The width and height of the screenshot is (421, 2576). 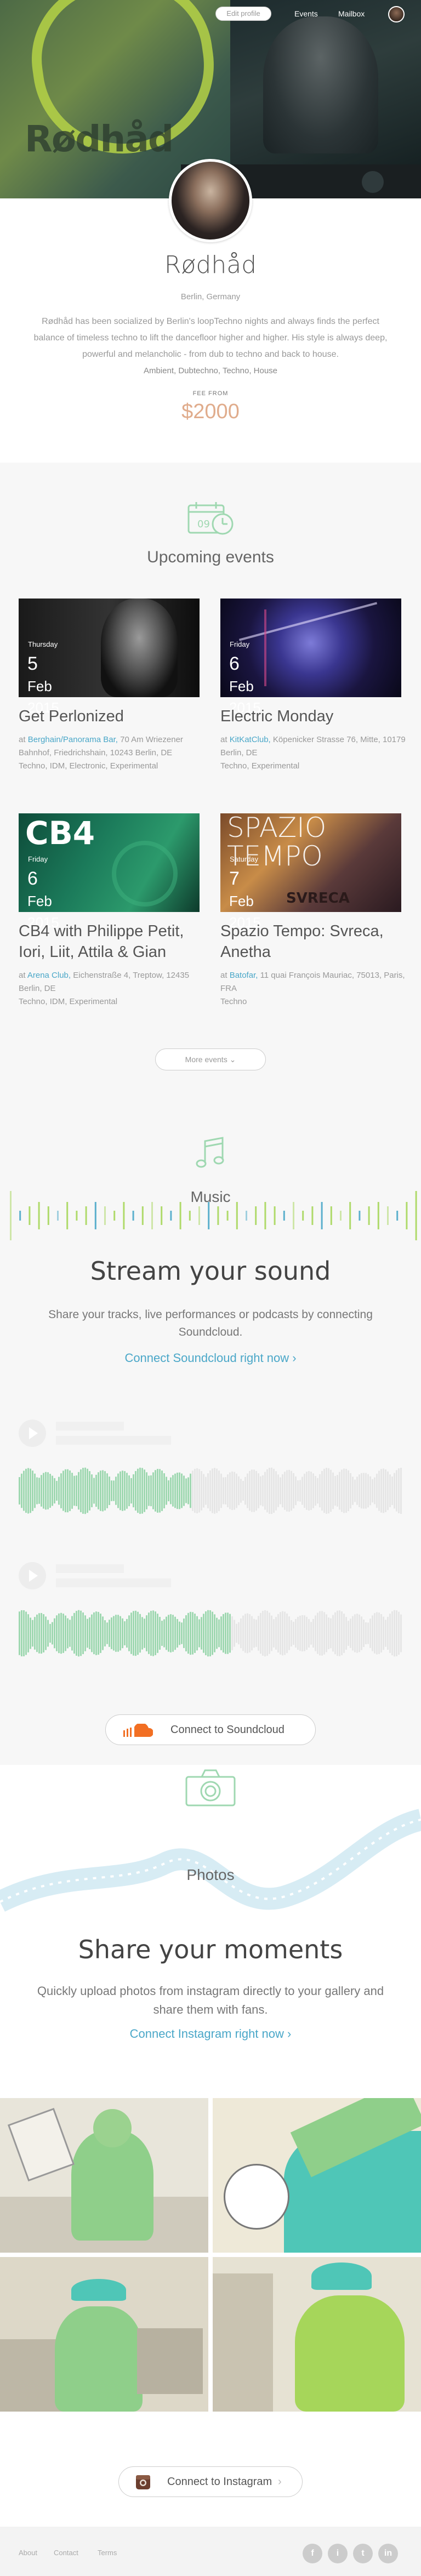 What do you see at coordinates (210, 1271) in the screenshot?
I see `music-headline: Stream your sound` at bounding box center [210, 1271].